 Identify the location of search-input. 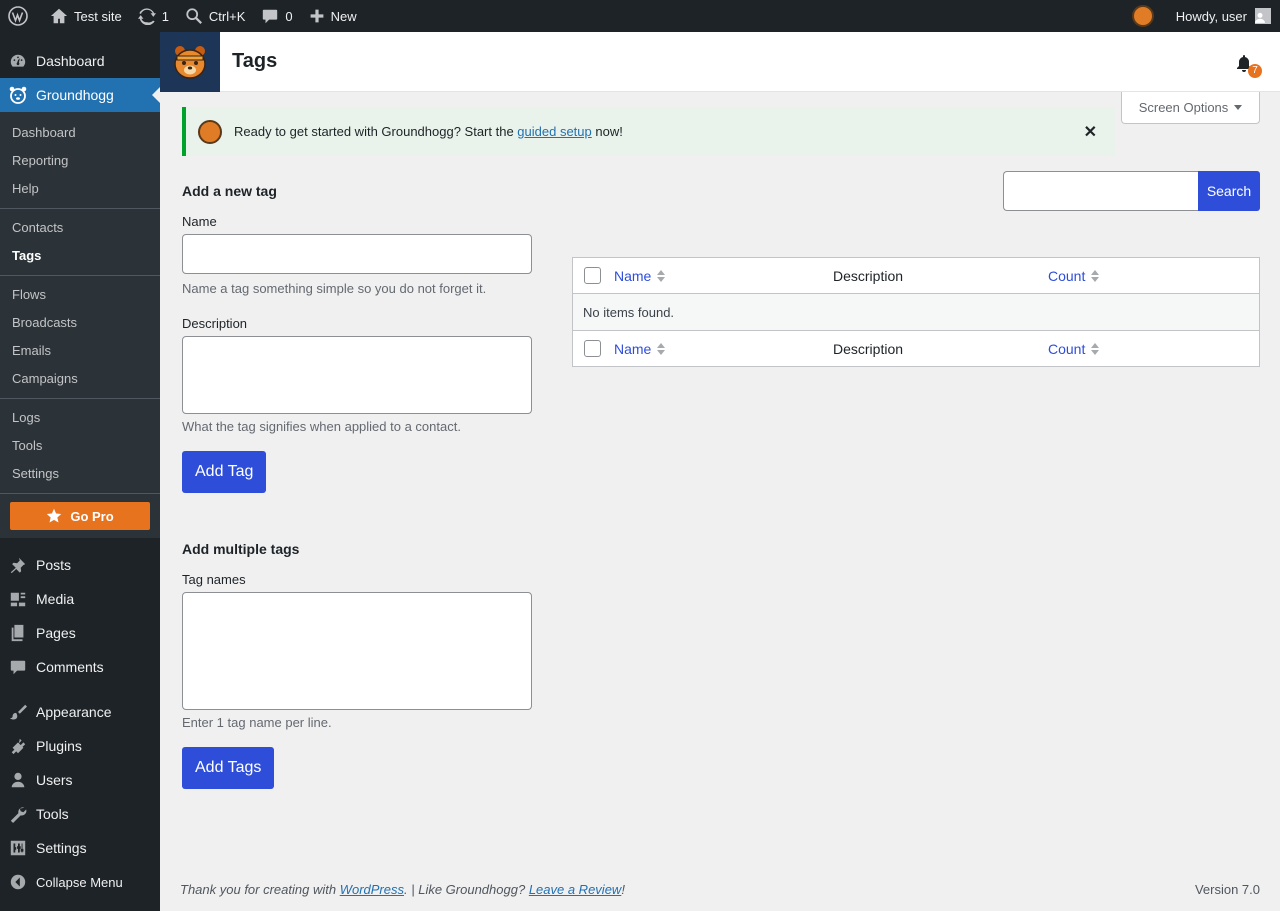
(1101, 191).